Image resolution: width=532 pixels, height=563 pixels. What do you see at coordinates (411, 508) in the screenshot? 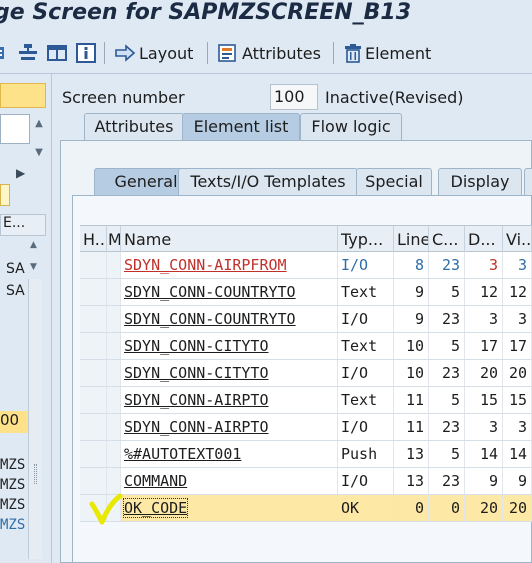
I see `line-cell: 0` at bounding box center [411, 508].